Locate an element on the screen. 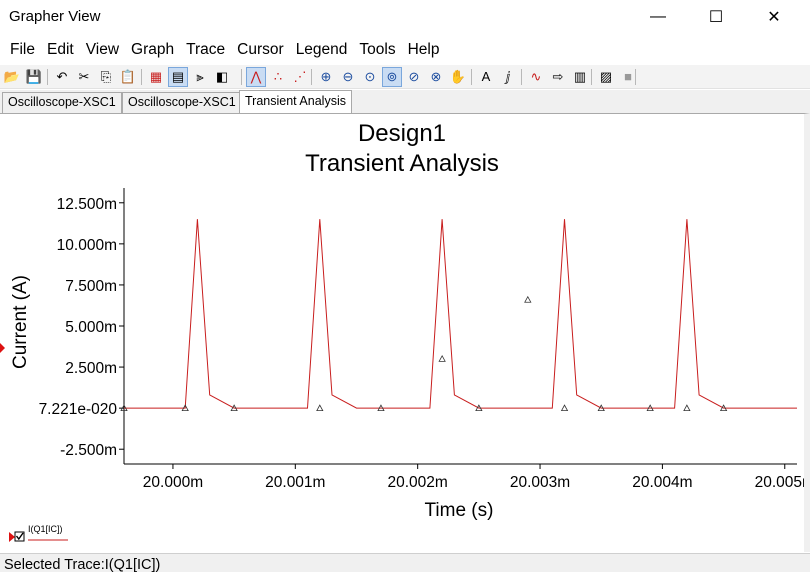 The width and height of the screenshot is (810, 572). copy-button: ⎘ is located at coordinates (106, 77).